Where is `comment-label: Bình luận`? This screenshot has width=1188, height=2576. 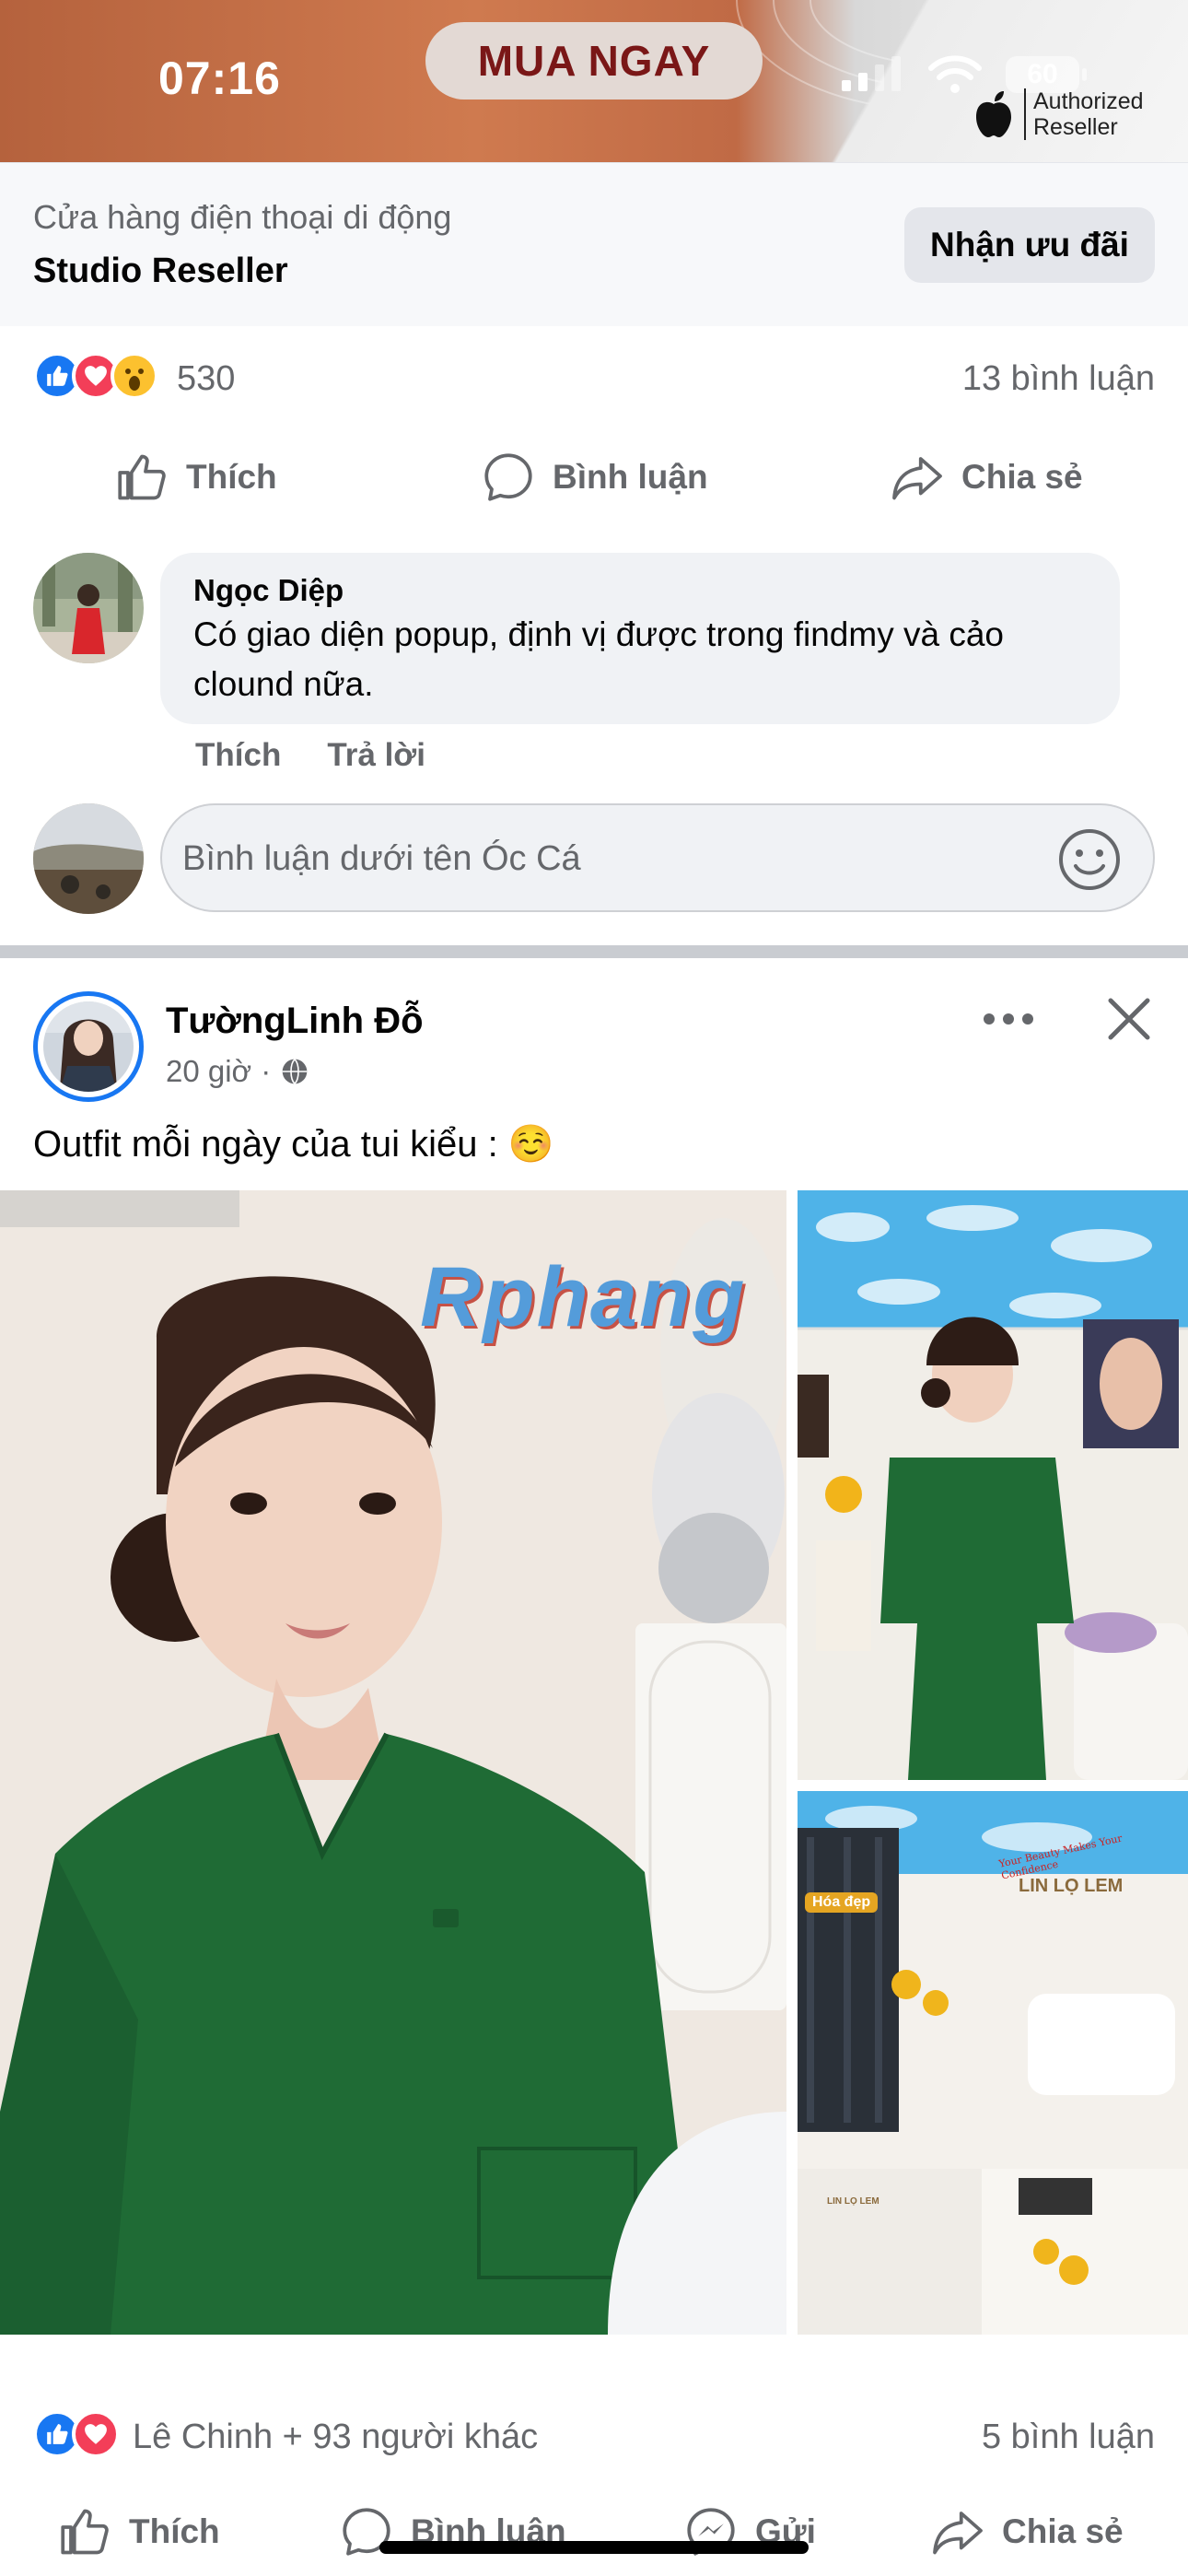 comment-label: Bình luận is located at coordinates (630, 477).